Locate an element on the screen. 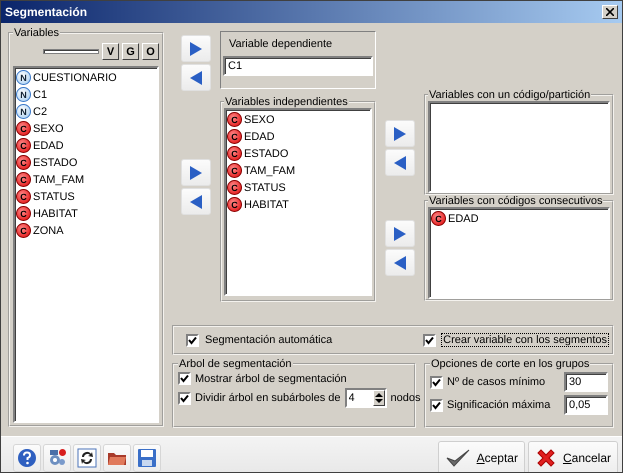 The height and width of the screenshot is (473, 623). checkmark-icon is located at coordinates (457, 458).